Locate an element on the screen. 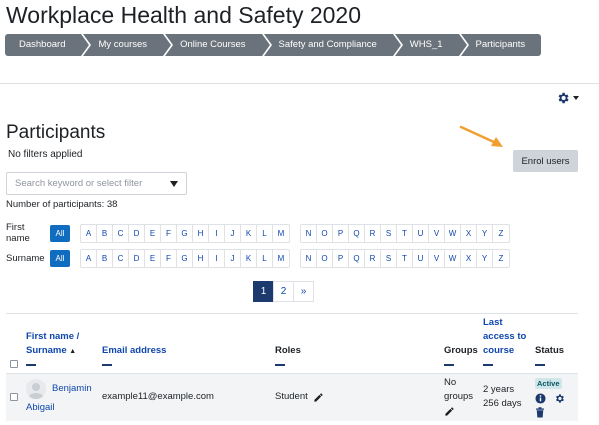 The image size is (599, 425). breadcrumb-participants: Participants is located at coordinates (501, 45).